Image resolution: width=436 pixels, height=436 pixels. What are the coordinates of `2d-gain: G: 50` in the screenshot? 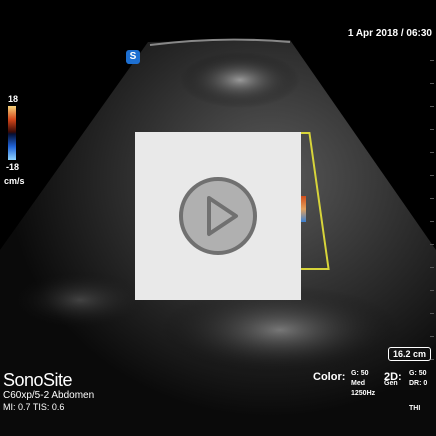 It's located at (418, 373).